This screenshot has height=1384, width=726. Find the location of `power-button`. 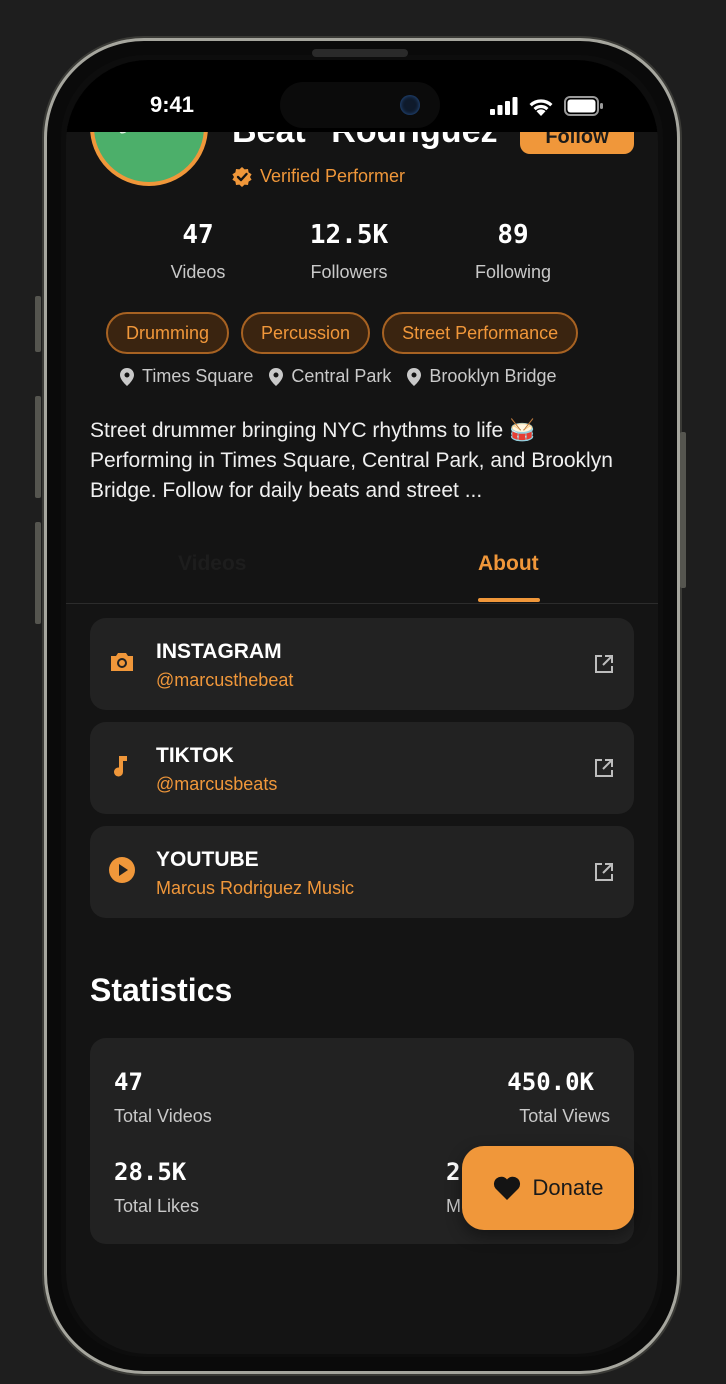

power-button is located at coordinates (683, 510).